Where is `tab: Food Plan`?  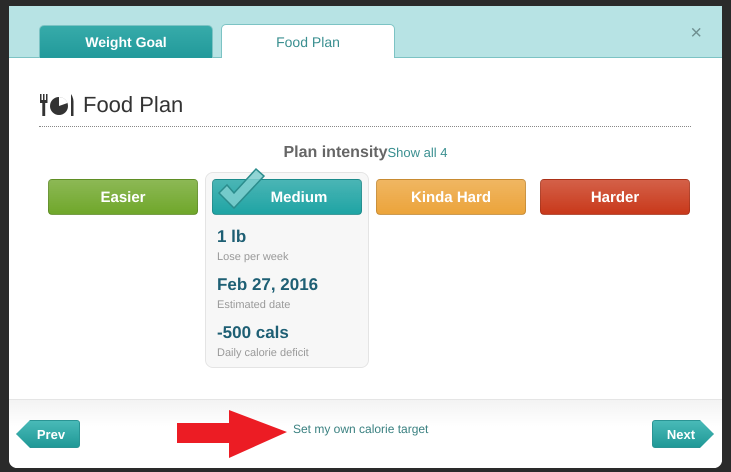 tab: Food Plan is located at coordinates (308, 41).